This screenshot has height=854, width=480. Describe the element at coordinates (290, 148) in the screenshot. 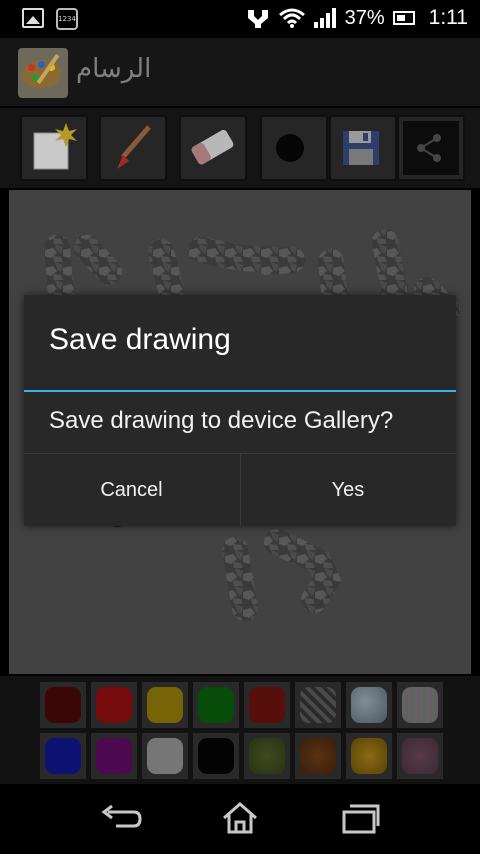

I see `brush-size-icon` at that location.